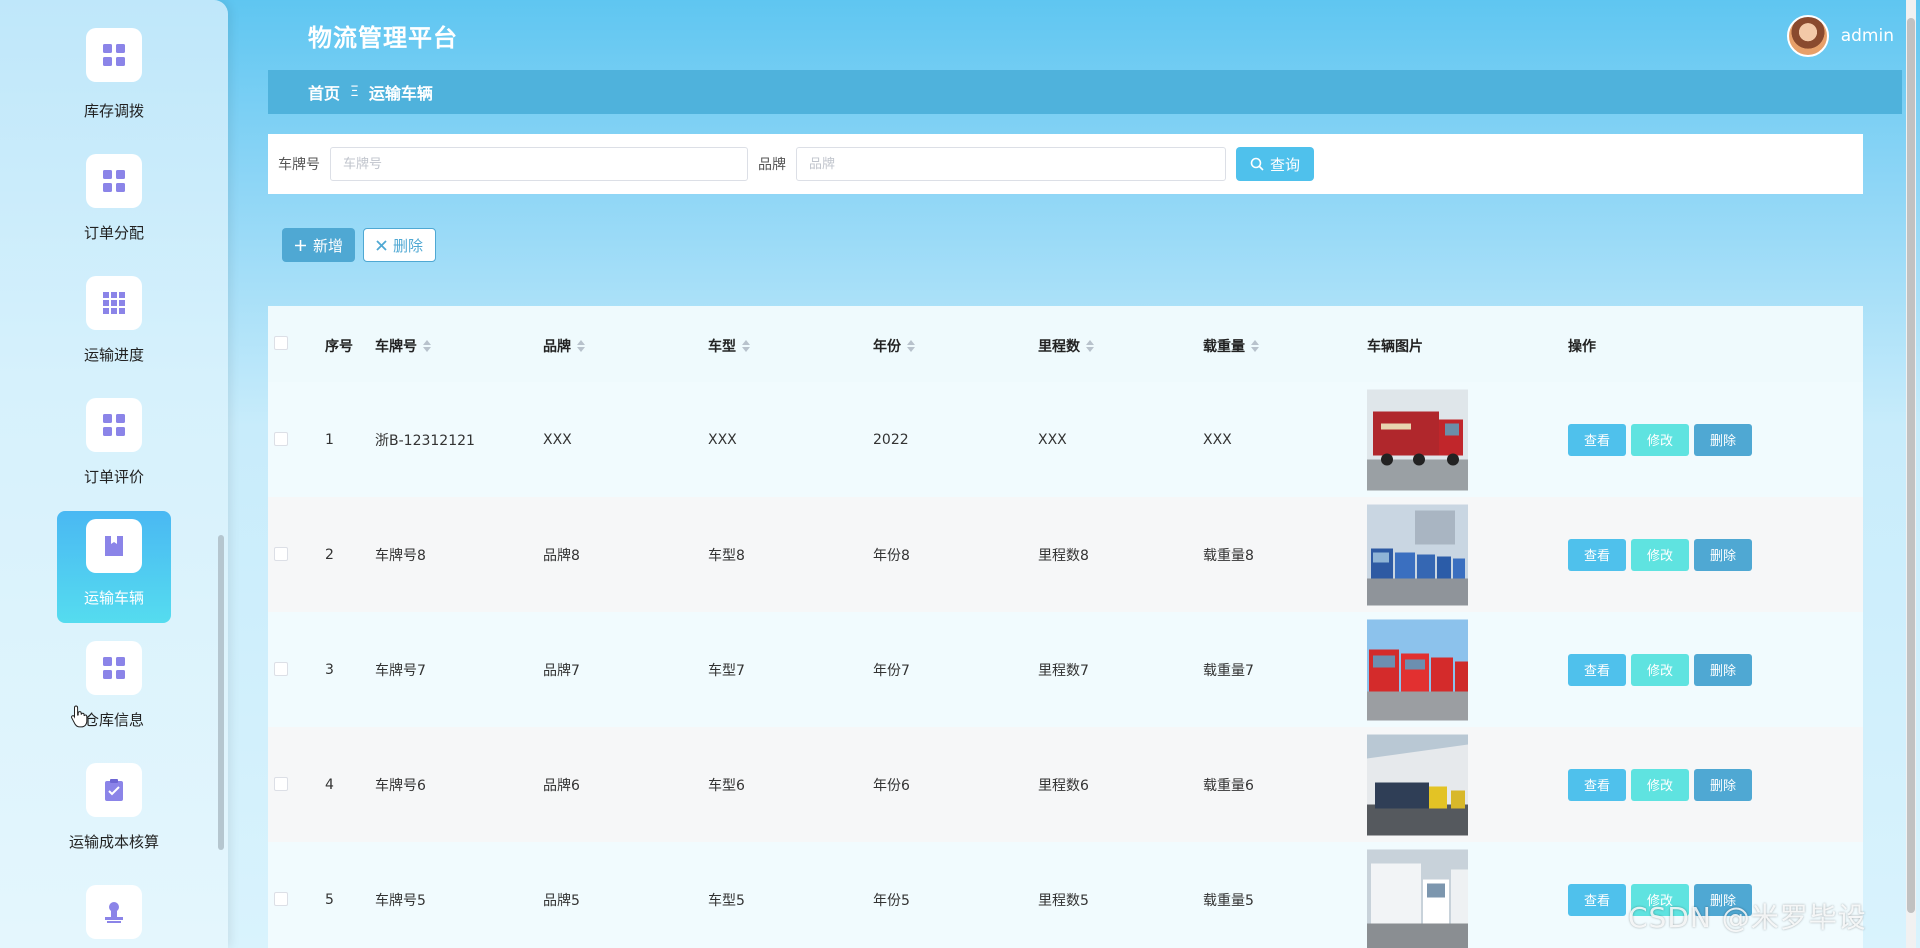 This screenshot has width=1920, height=948. I want to click on header-mileage: 里程数, so click(1066, 346).